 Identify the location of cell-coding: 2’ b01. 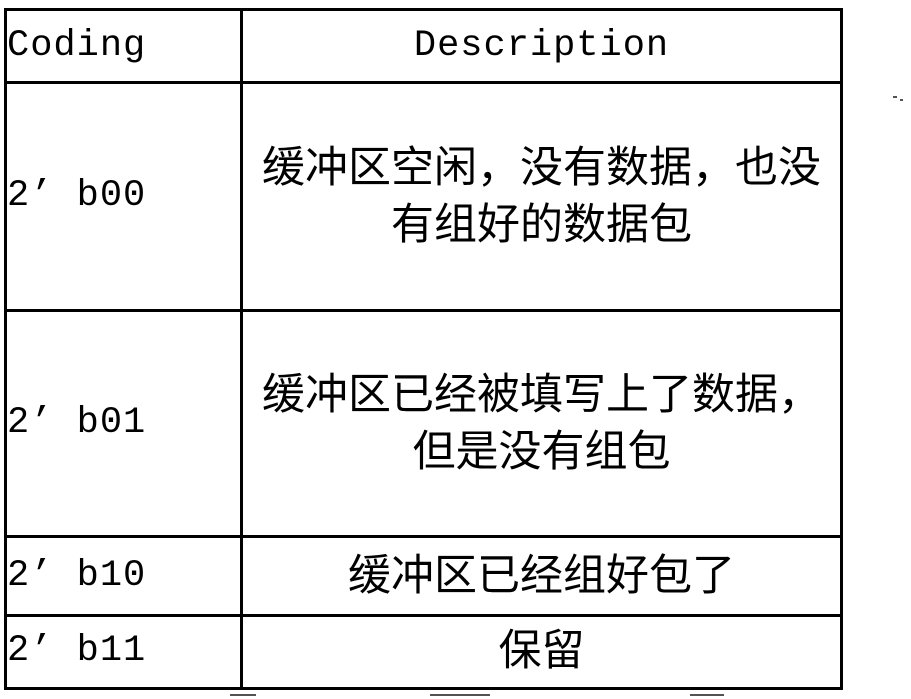
(123, 424).